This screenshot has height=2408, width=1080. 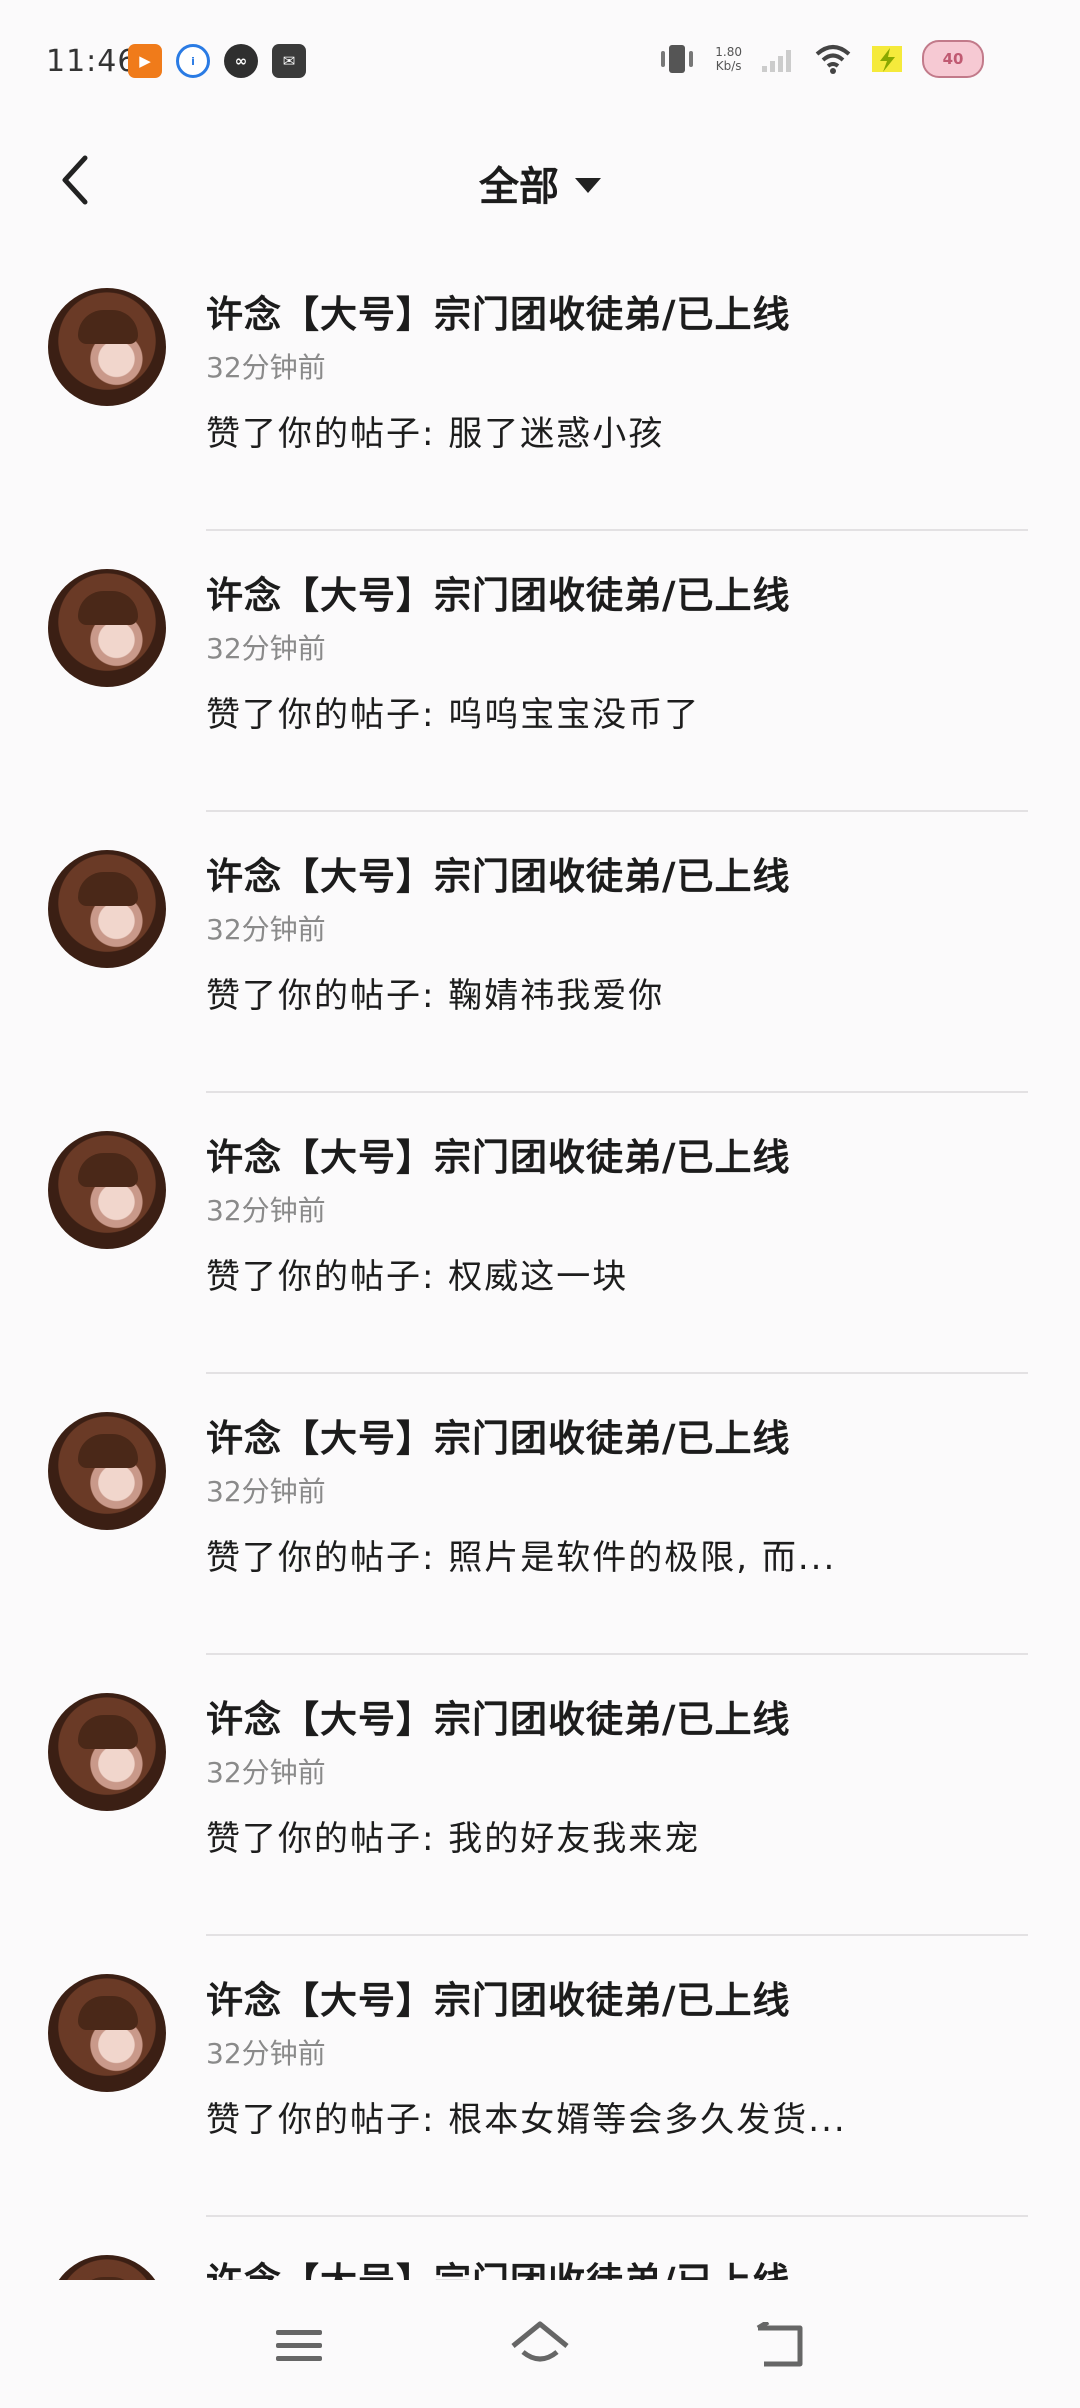 What do you see at coordinates (435, 996) in the screenshot?
I see `notification-message: 赞了你的帖子: 鞠婧祎我爱你` at bounding box center [435, 996].